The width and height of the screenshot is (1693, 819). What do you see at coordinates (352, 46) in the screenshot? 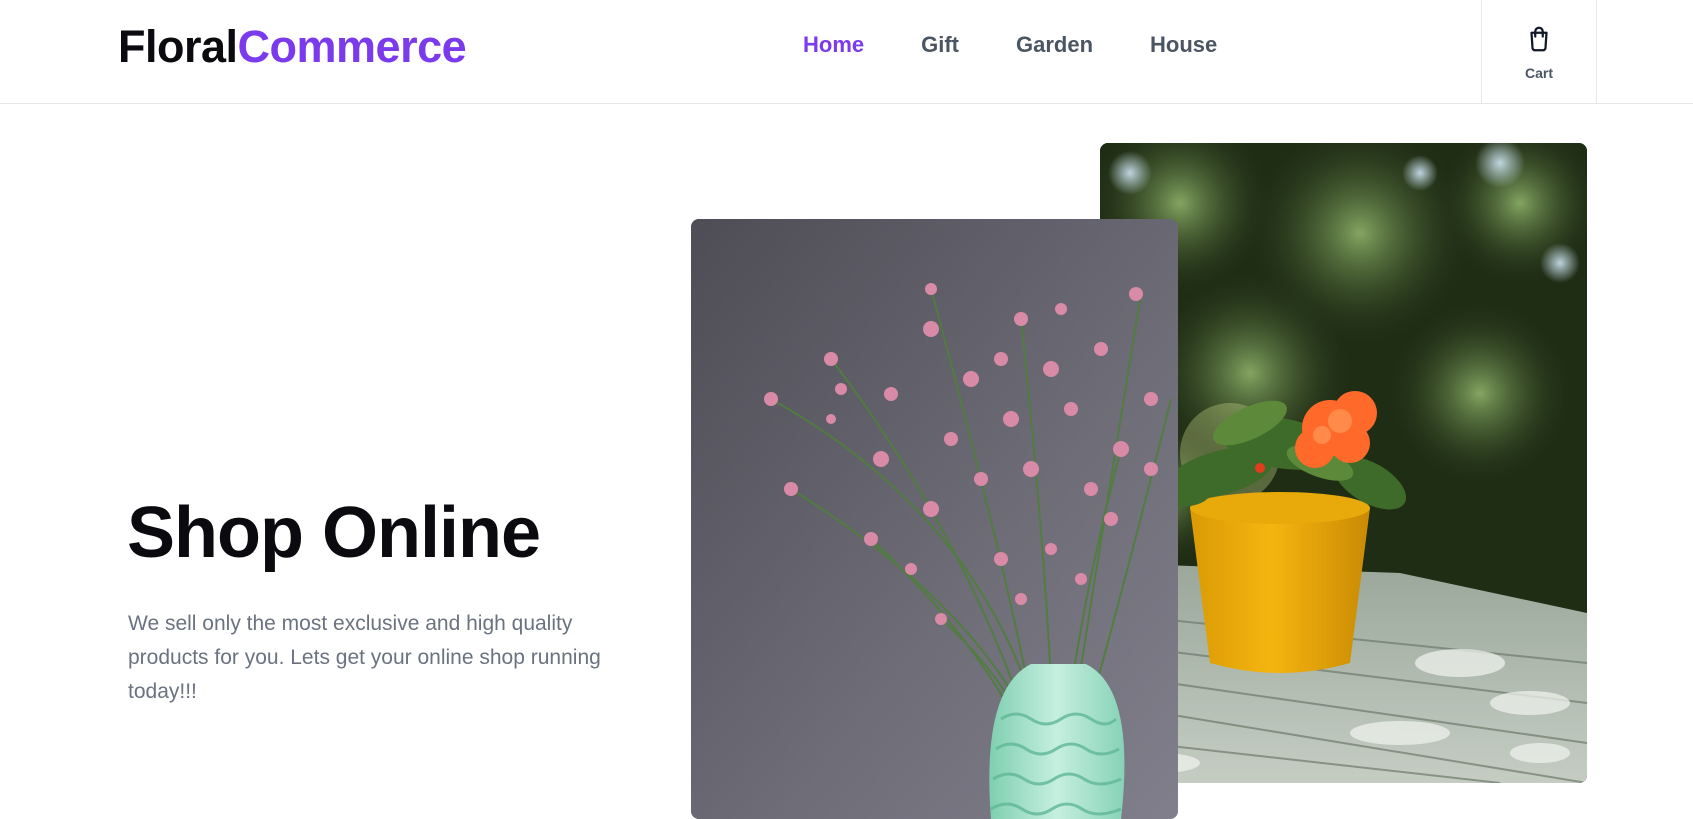
I see `logo-text-commerce: Commerce` at bounding box center [352, 46].